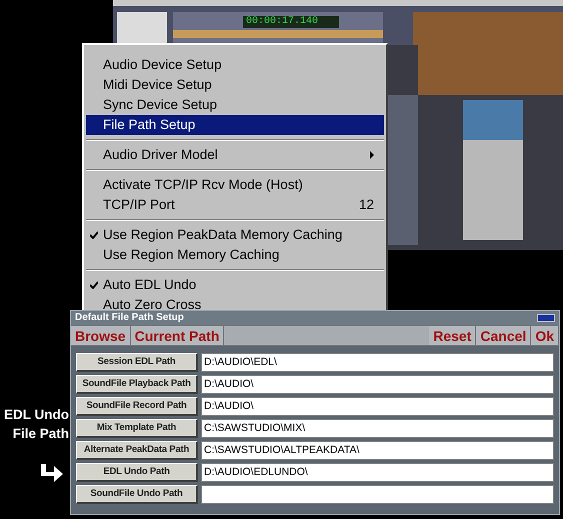  I want to click on annotation-text: EDL Undo File Path, so click(36, 424).